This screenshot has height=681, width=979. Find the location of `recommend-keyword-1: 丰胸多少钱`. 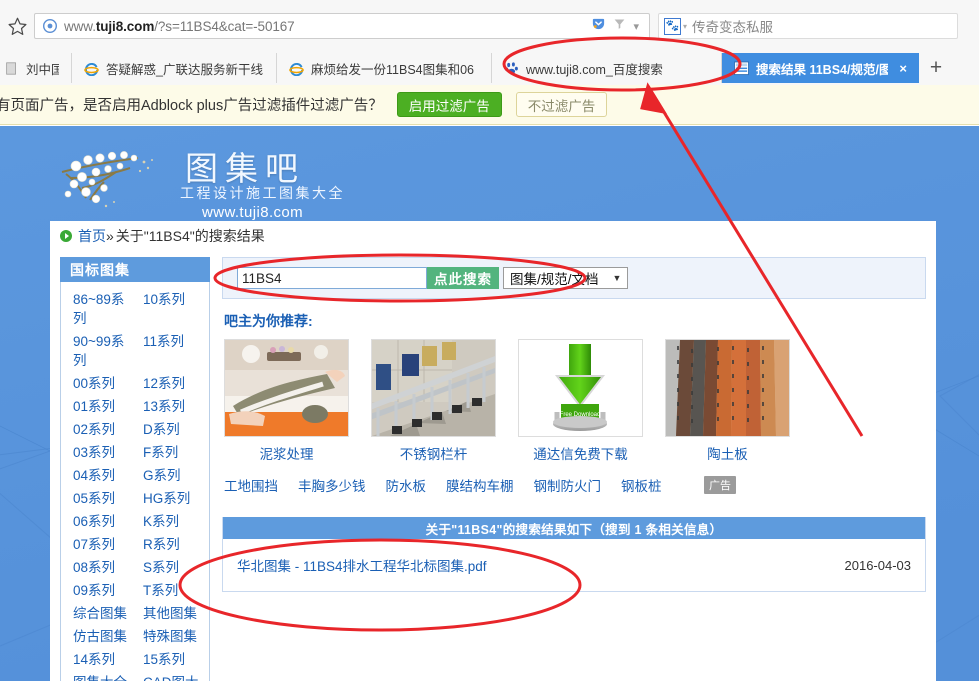

recommend-keyword-1: 丰胸多少钱 is located at coordinates (332, 485).